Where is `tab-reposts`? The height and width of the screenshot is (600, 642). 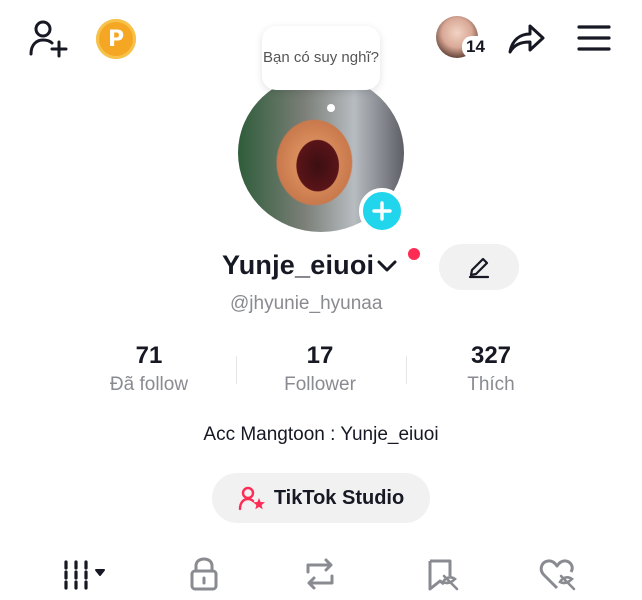
tab-reposts is located at coordinates (320, 574).